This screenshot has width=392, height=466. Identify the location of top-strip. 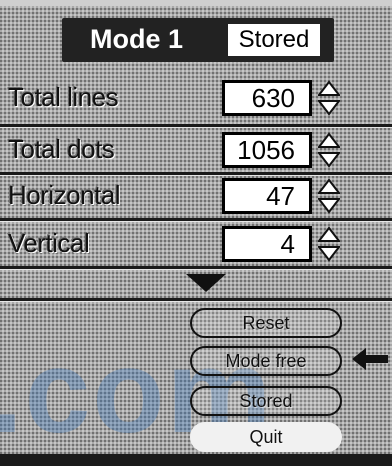
(196, 3).